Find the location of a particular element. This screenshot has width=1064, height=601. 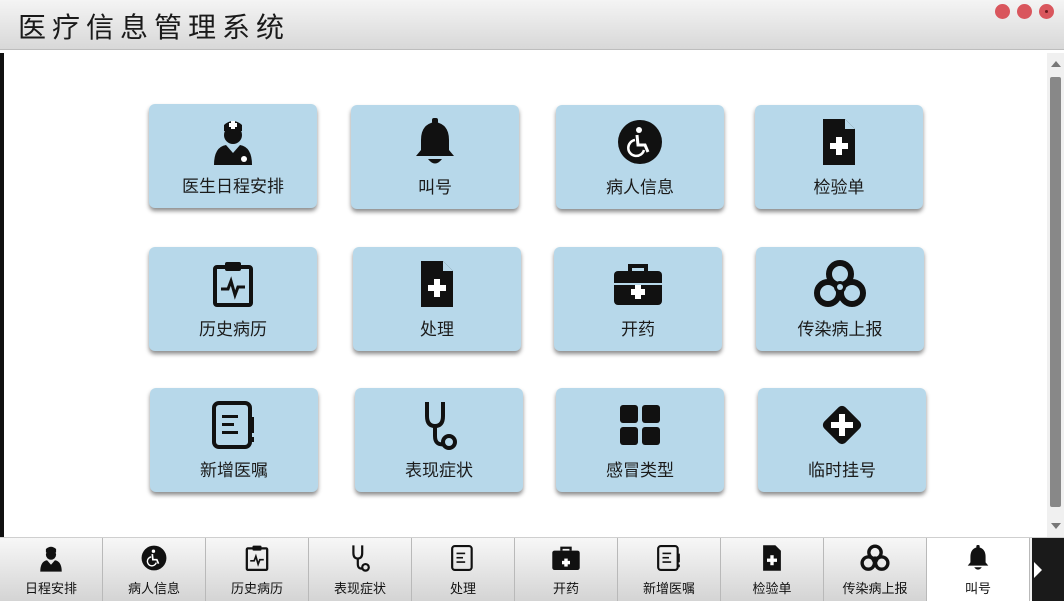

tab-label: 日程安排 is located at coordinates (50, 589).